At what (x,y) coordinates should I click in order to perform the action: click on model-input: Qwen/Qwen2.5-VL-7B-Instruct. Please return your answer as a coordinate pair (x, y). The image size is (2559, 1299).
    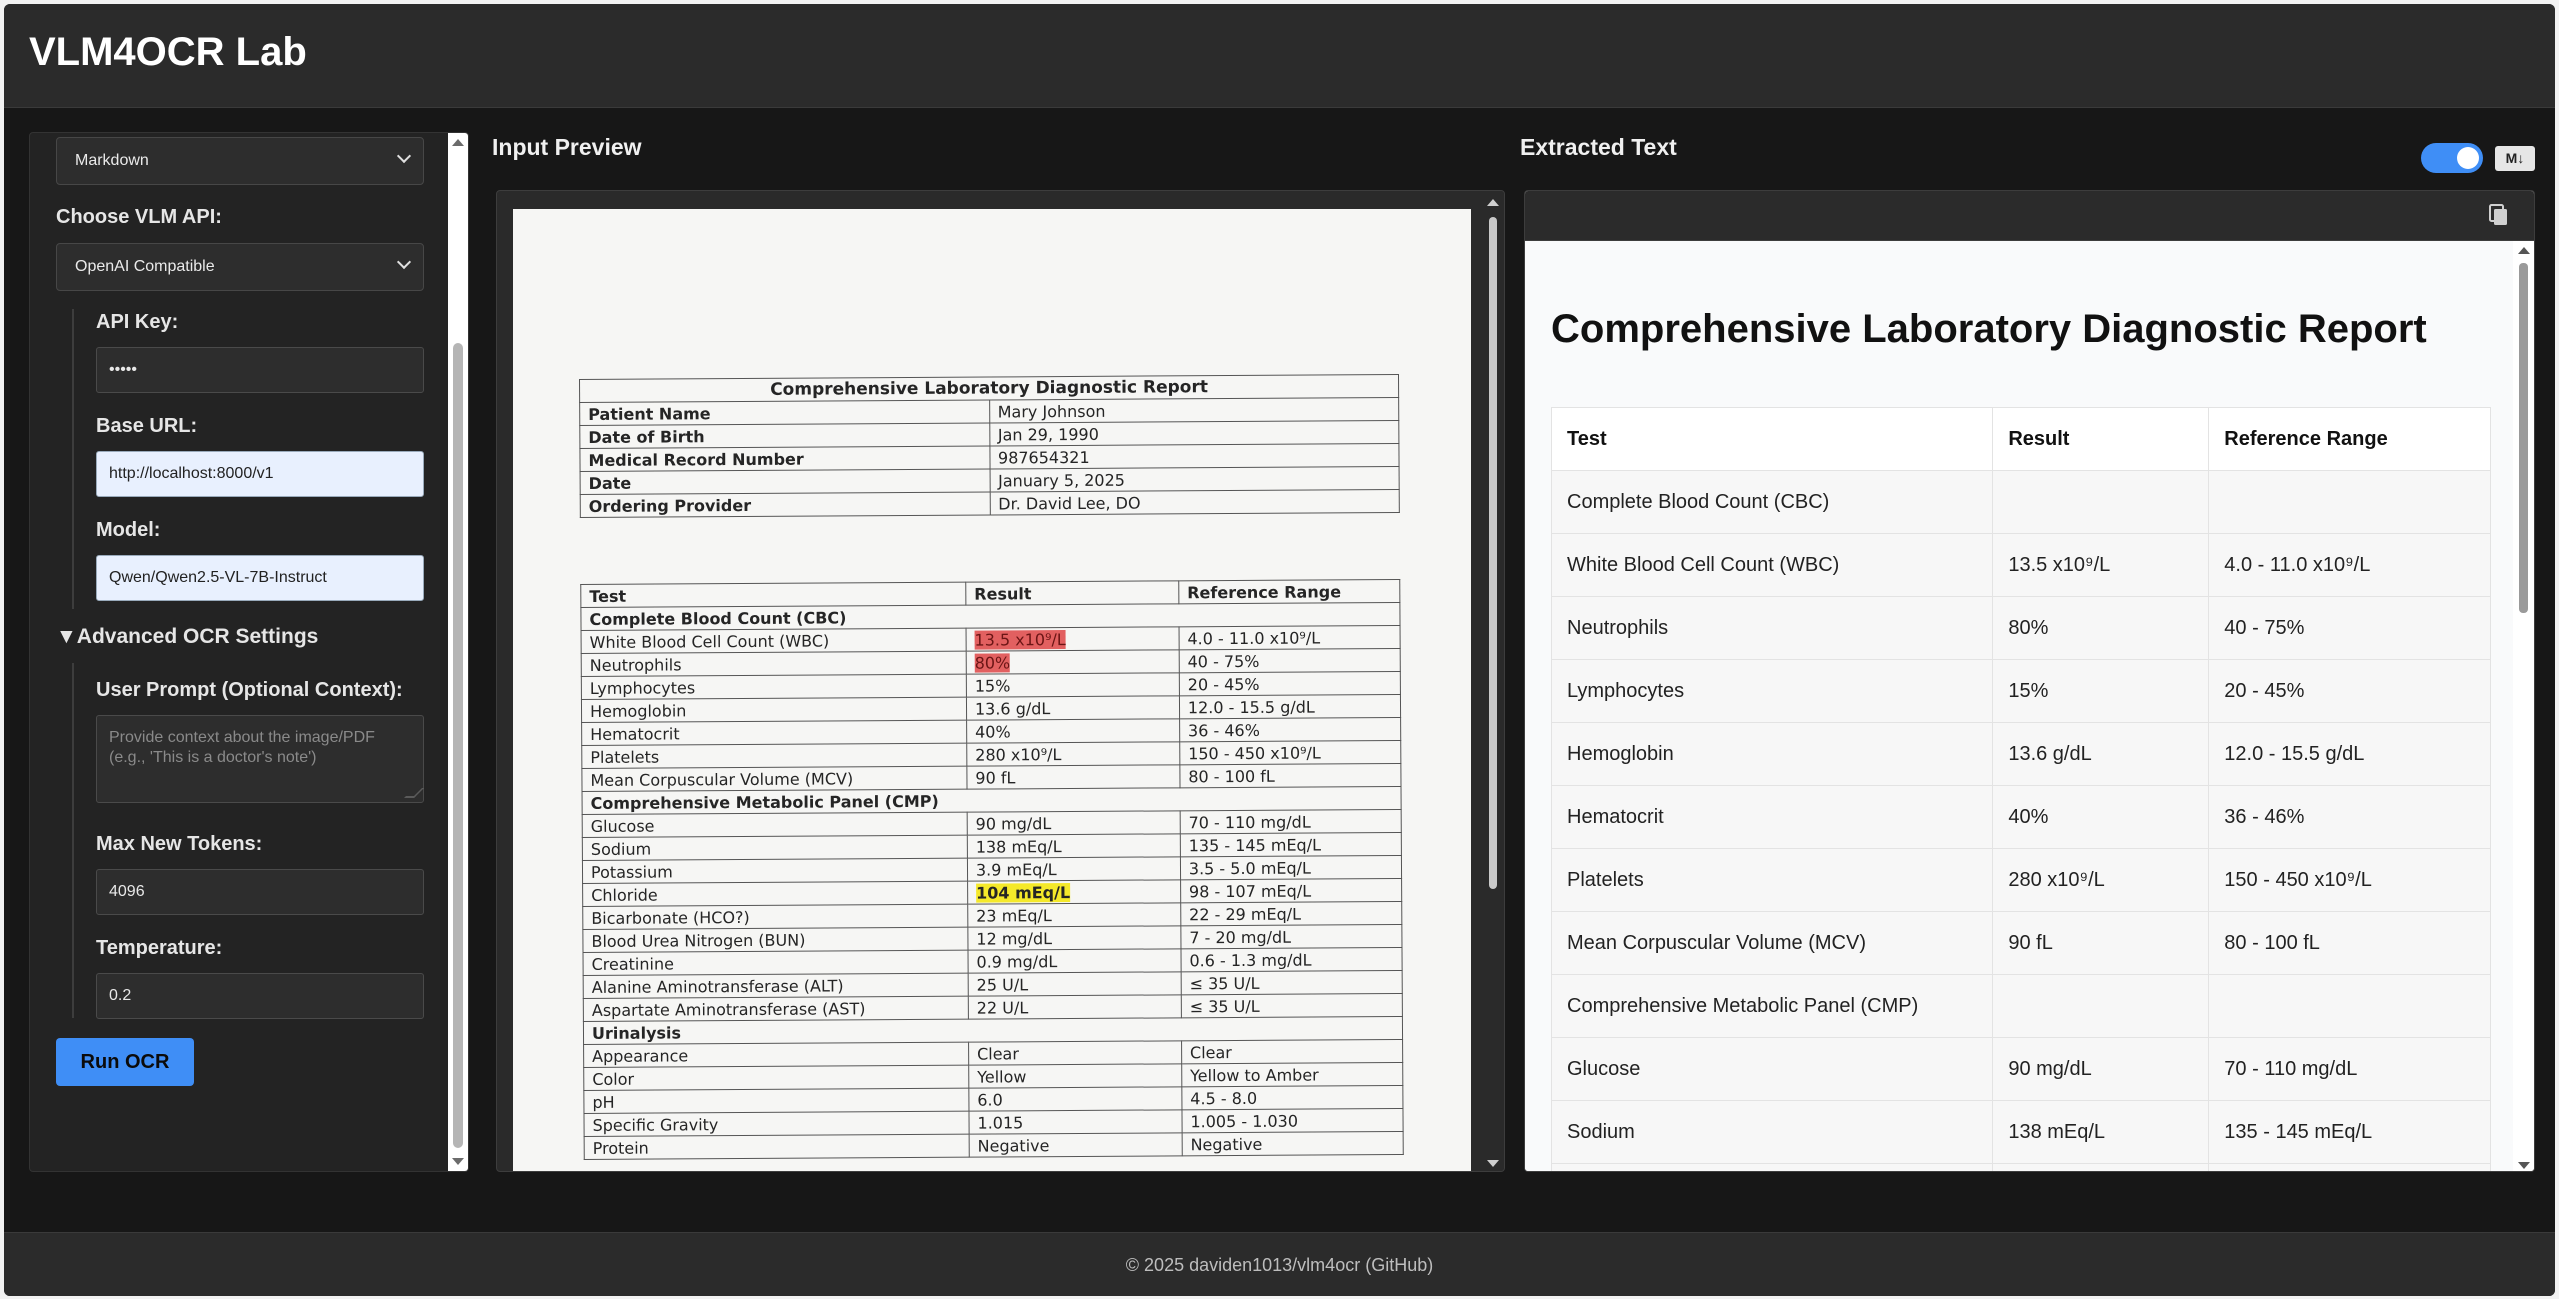
    Looking at the image, I should click on (260, 578).